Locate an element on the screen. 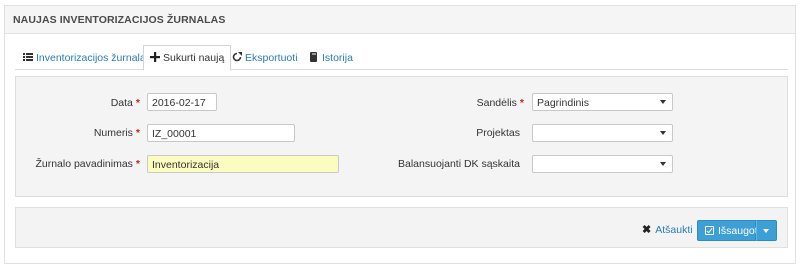  warehouse-value: Pagrindinis is located at coordinates (563, 103).